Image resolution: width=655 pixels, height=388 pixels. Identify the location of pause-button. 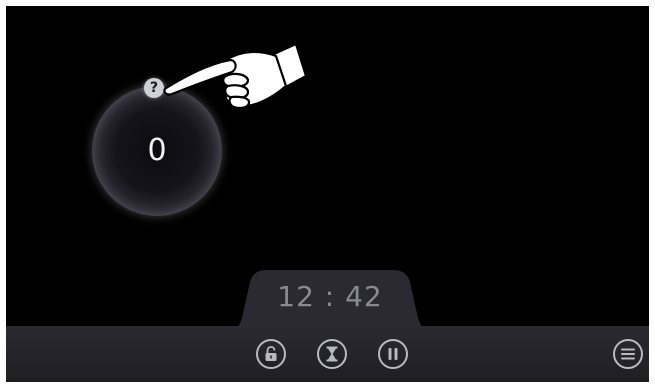
(393, 354).